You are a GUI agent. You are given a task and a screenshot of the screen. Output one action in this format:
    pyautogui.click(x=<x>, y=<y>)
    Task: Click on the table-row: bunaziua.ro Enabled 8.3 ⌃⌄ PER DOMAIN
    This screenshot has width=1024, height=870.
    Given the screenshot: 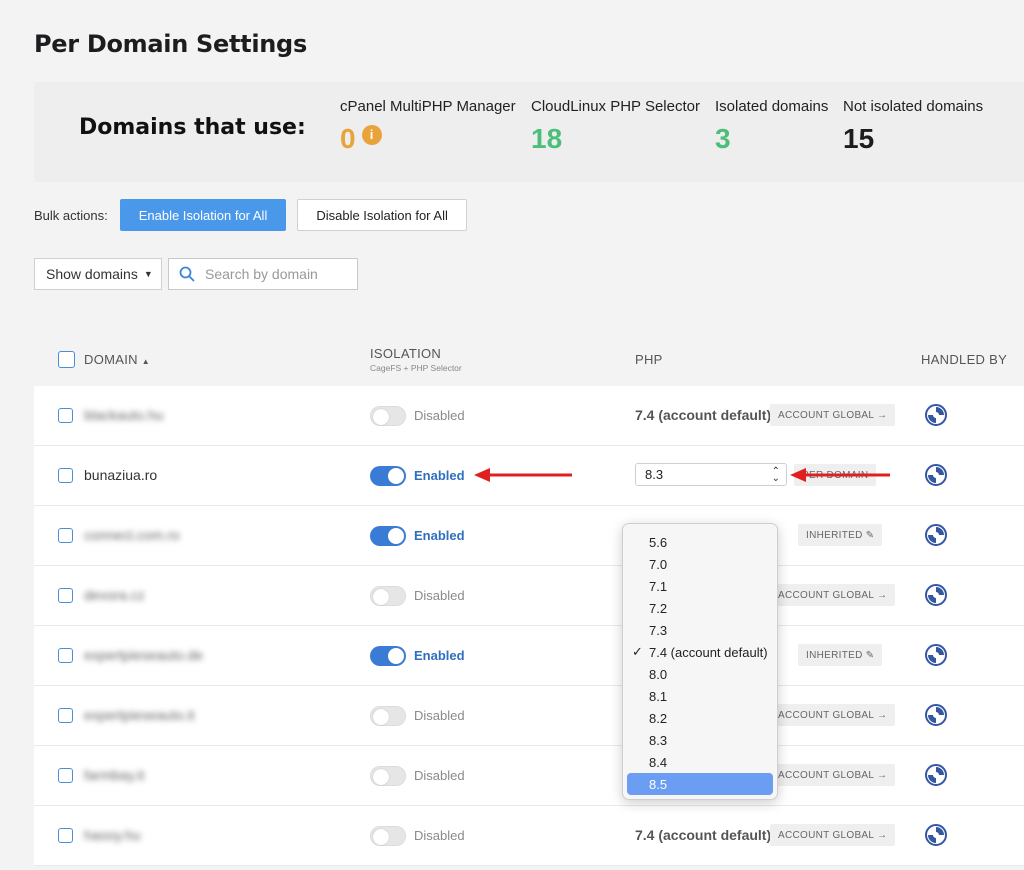 What is the action you would take?
    pyautogui.click(x=529, y=476)
    